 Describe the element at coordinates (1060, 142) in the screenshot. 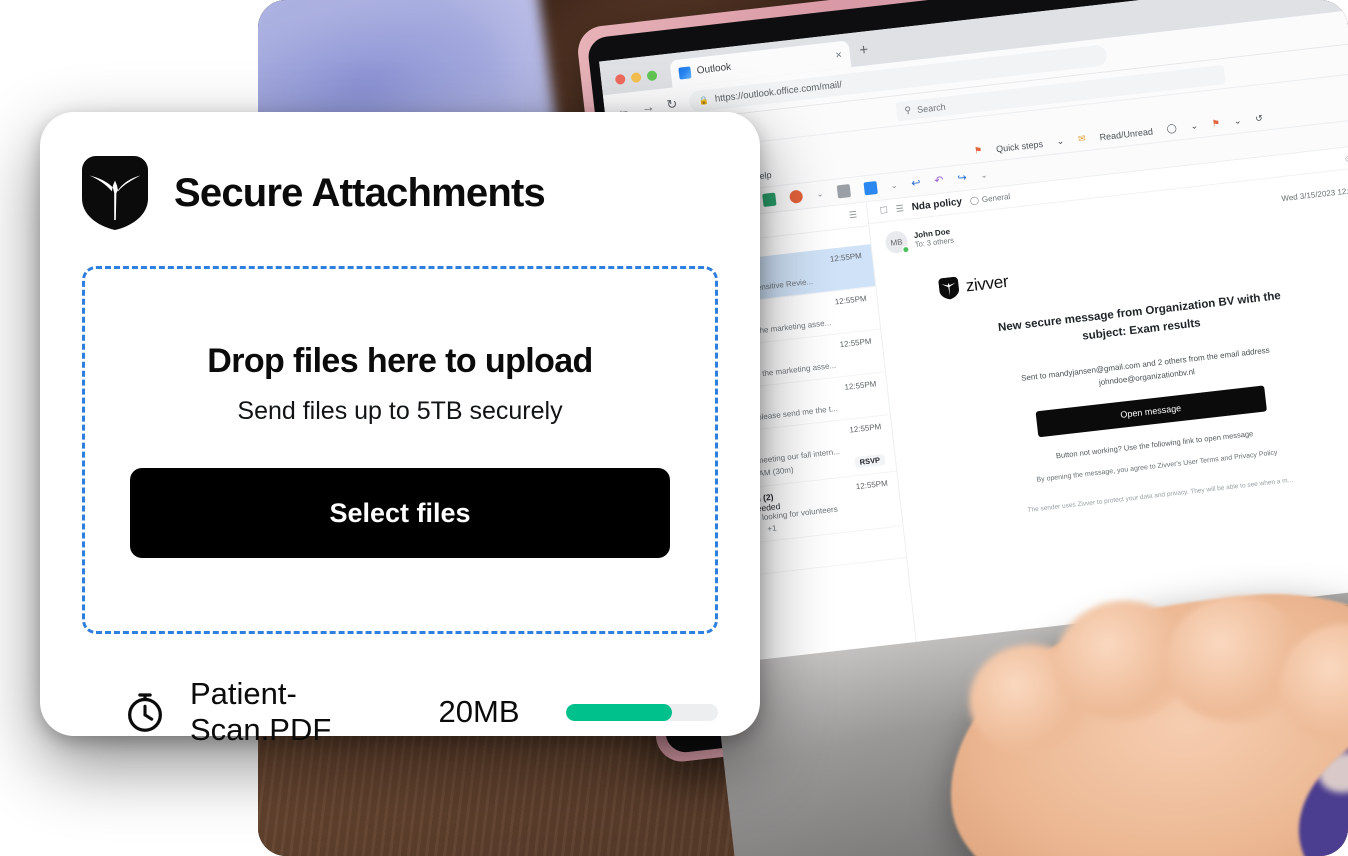

I see `quick-steps-chevron-down-icon: ⌄` at that location.